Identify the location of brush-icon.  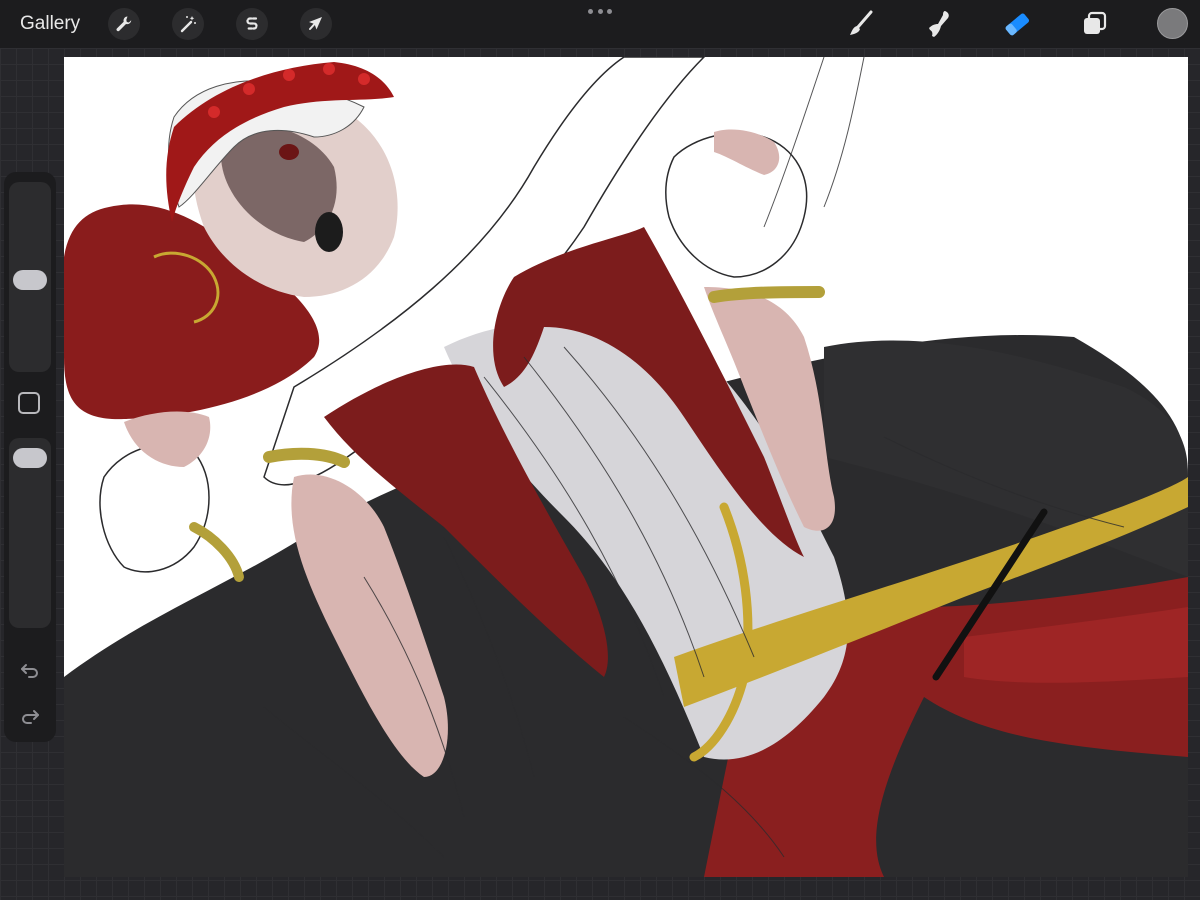
(861, 22).